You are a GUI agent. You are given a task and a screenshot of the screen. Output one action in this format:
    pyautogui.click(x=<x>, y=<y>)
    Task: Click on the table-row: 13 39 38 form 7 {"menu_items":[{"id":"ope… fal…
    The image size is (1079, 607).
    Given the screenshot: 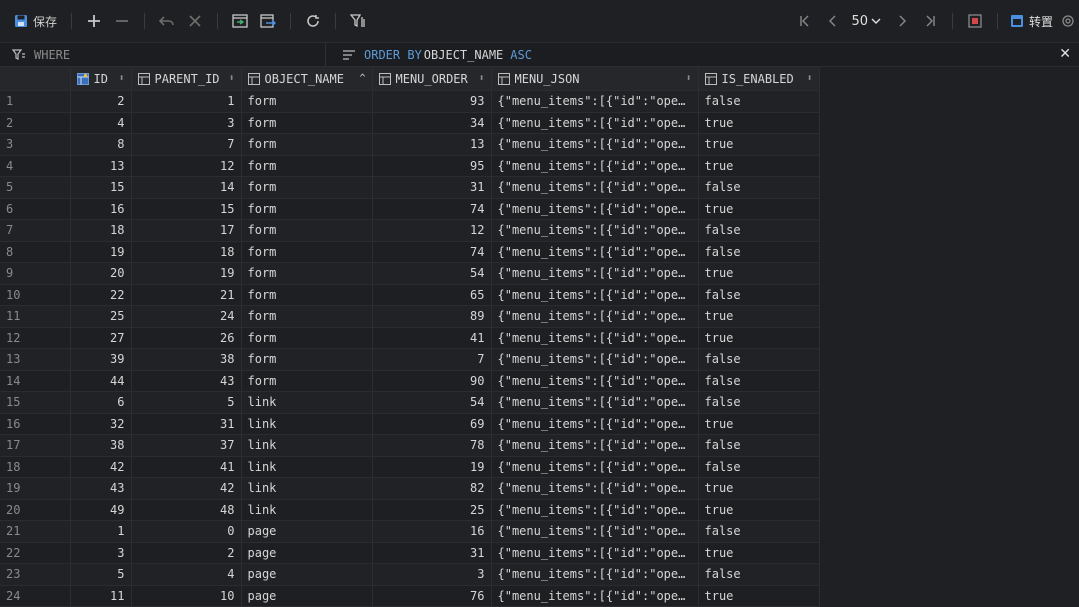 What is the action you would take?
    pyautogui.click(x=410, y=359)
    